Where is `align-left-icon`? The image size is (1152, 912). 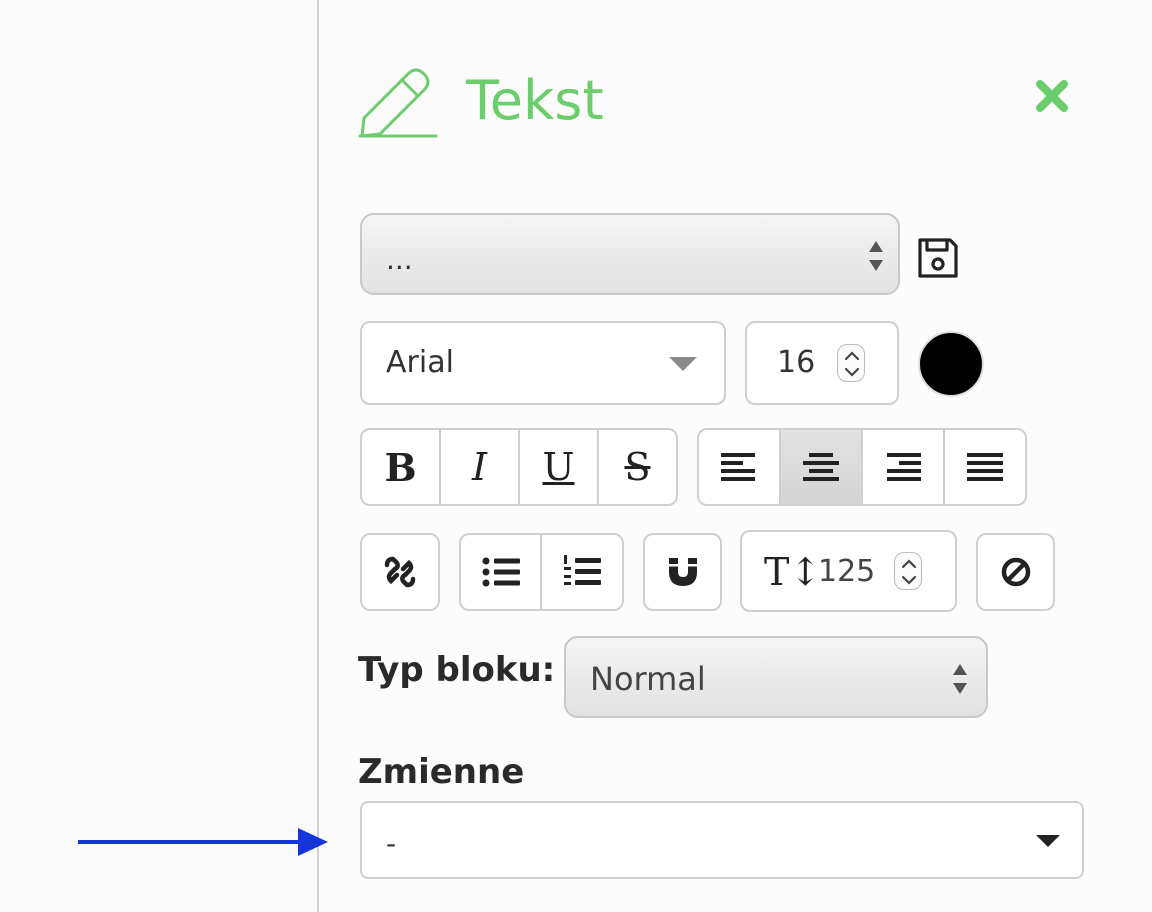
align-left-icon is located at coordinates (738, 467).